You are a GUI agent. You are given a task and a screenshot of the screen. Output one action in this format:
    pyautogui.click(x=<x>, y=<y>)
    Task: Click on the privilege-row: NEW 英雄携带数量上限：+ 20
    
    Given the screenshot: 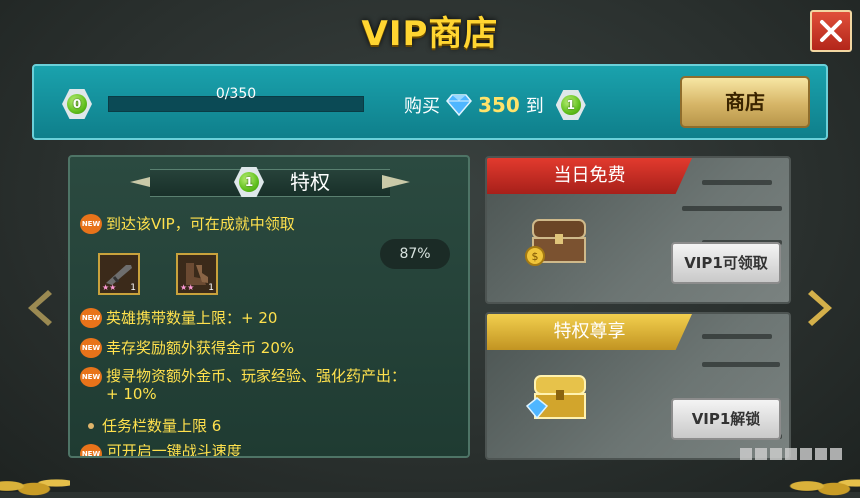 What is the action you would take?
    pyautogui.click(x=178, y=317)
    